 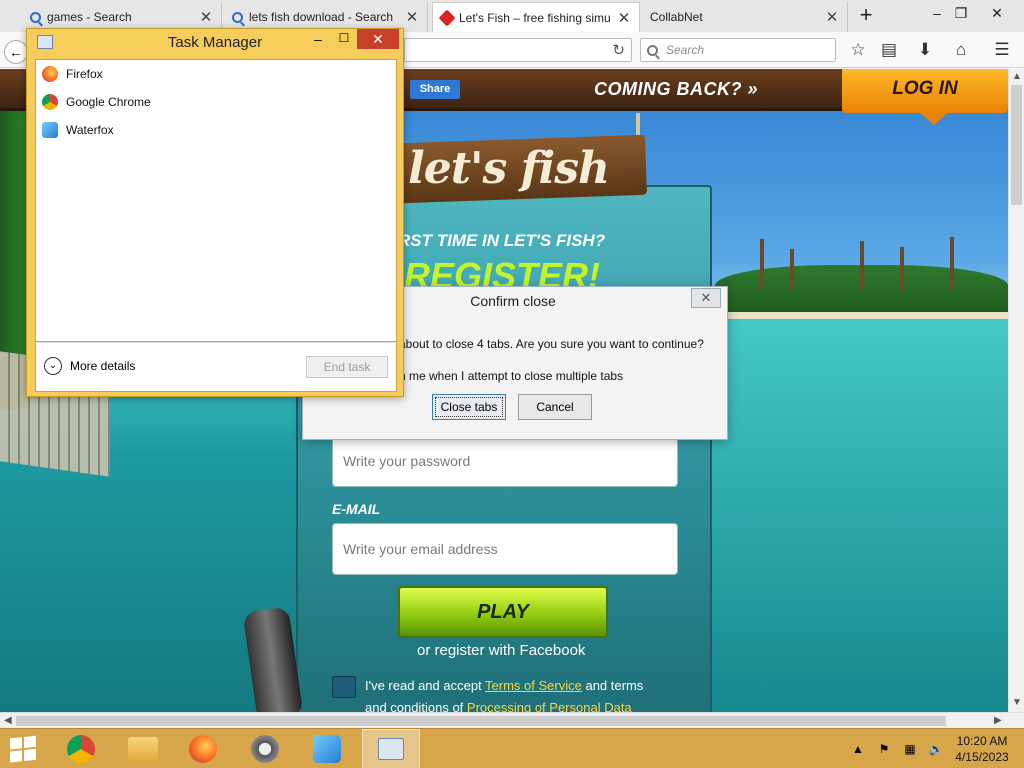 I want to click on play-button: PLAY, so click(x=503, y=612).